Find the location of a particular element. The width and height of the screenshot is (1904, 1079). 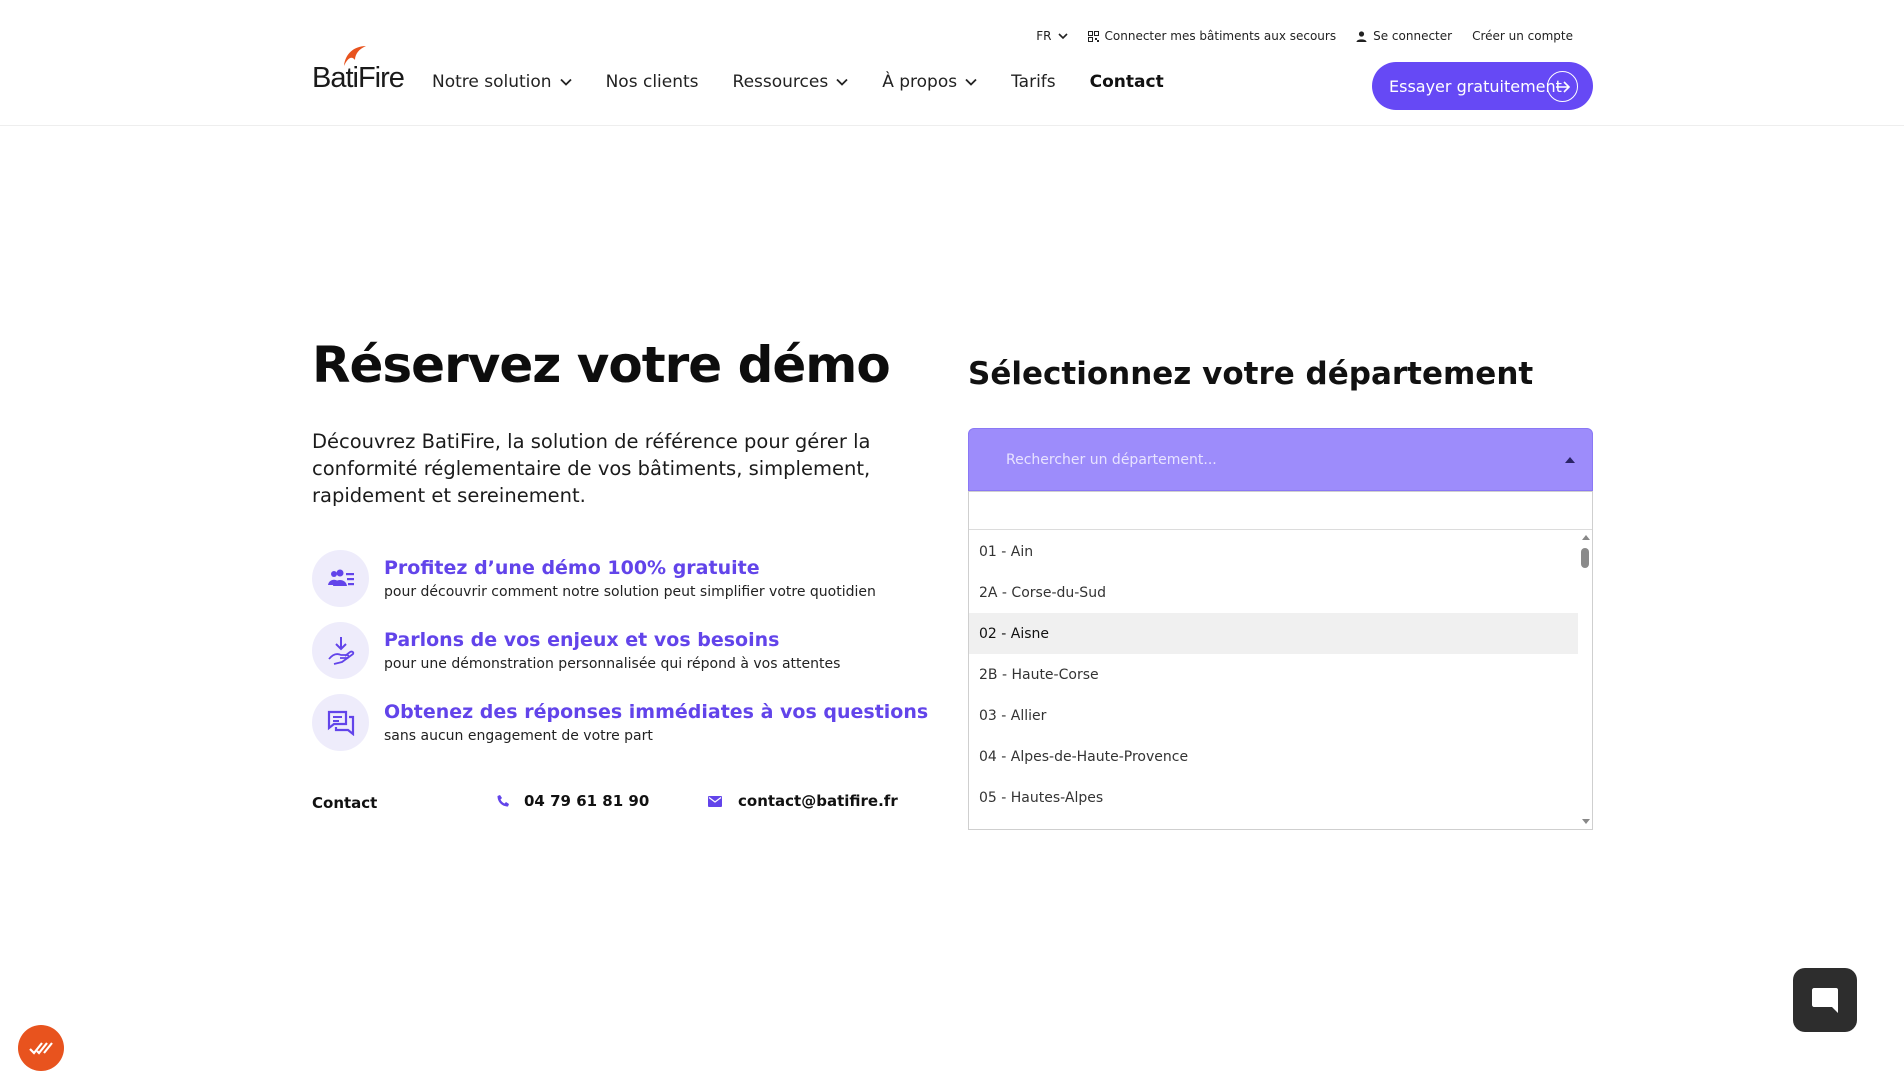

check-marks-icon is located at coordinates (41, 1048).